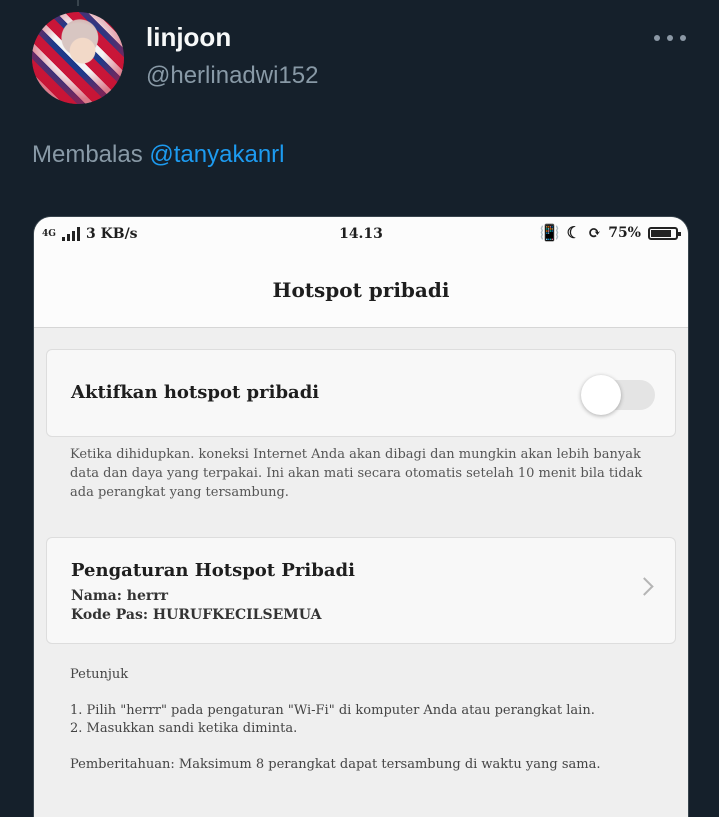 Image resolution: width=719 pixels, height=817 pixels. What do you see at coordinates (573, 232) in the screenshot?
I see `moon-icon: ☾` at bounding box center [573, 232].